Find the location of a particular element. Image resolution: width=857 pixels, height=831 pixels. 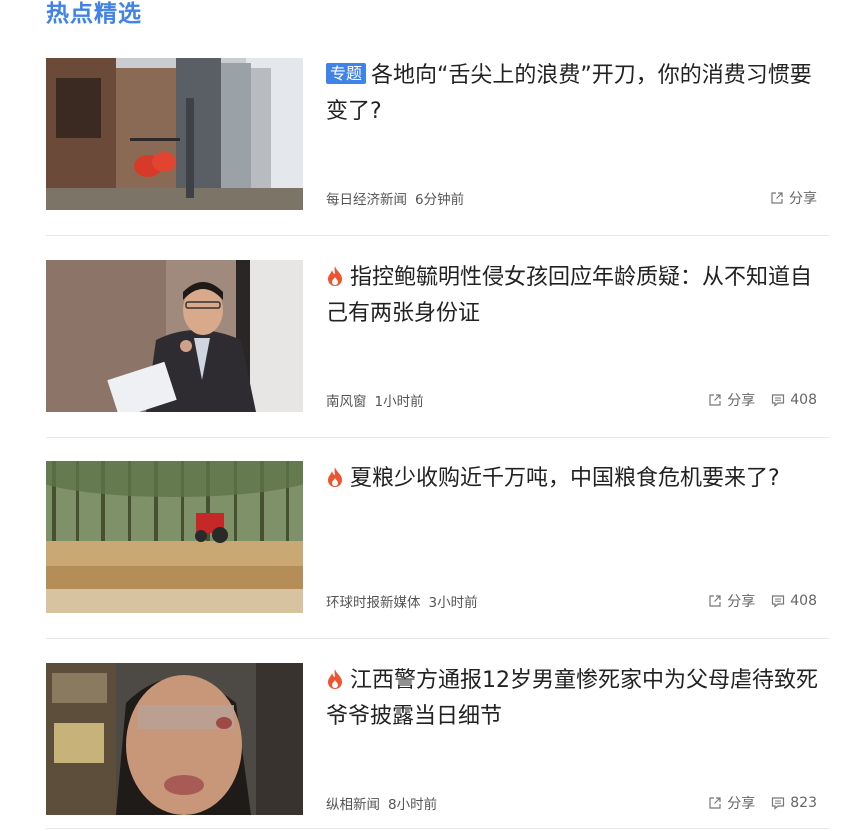

news-meta: 南风窗 1小时前 is located at coordinates (375, 400).